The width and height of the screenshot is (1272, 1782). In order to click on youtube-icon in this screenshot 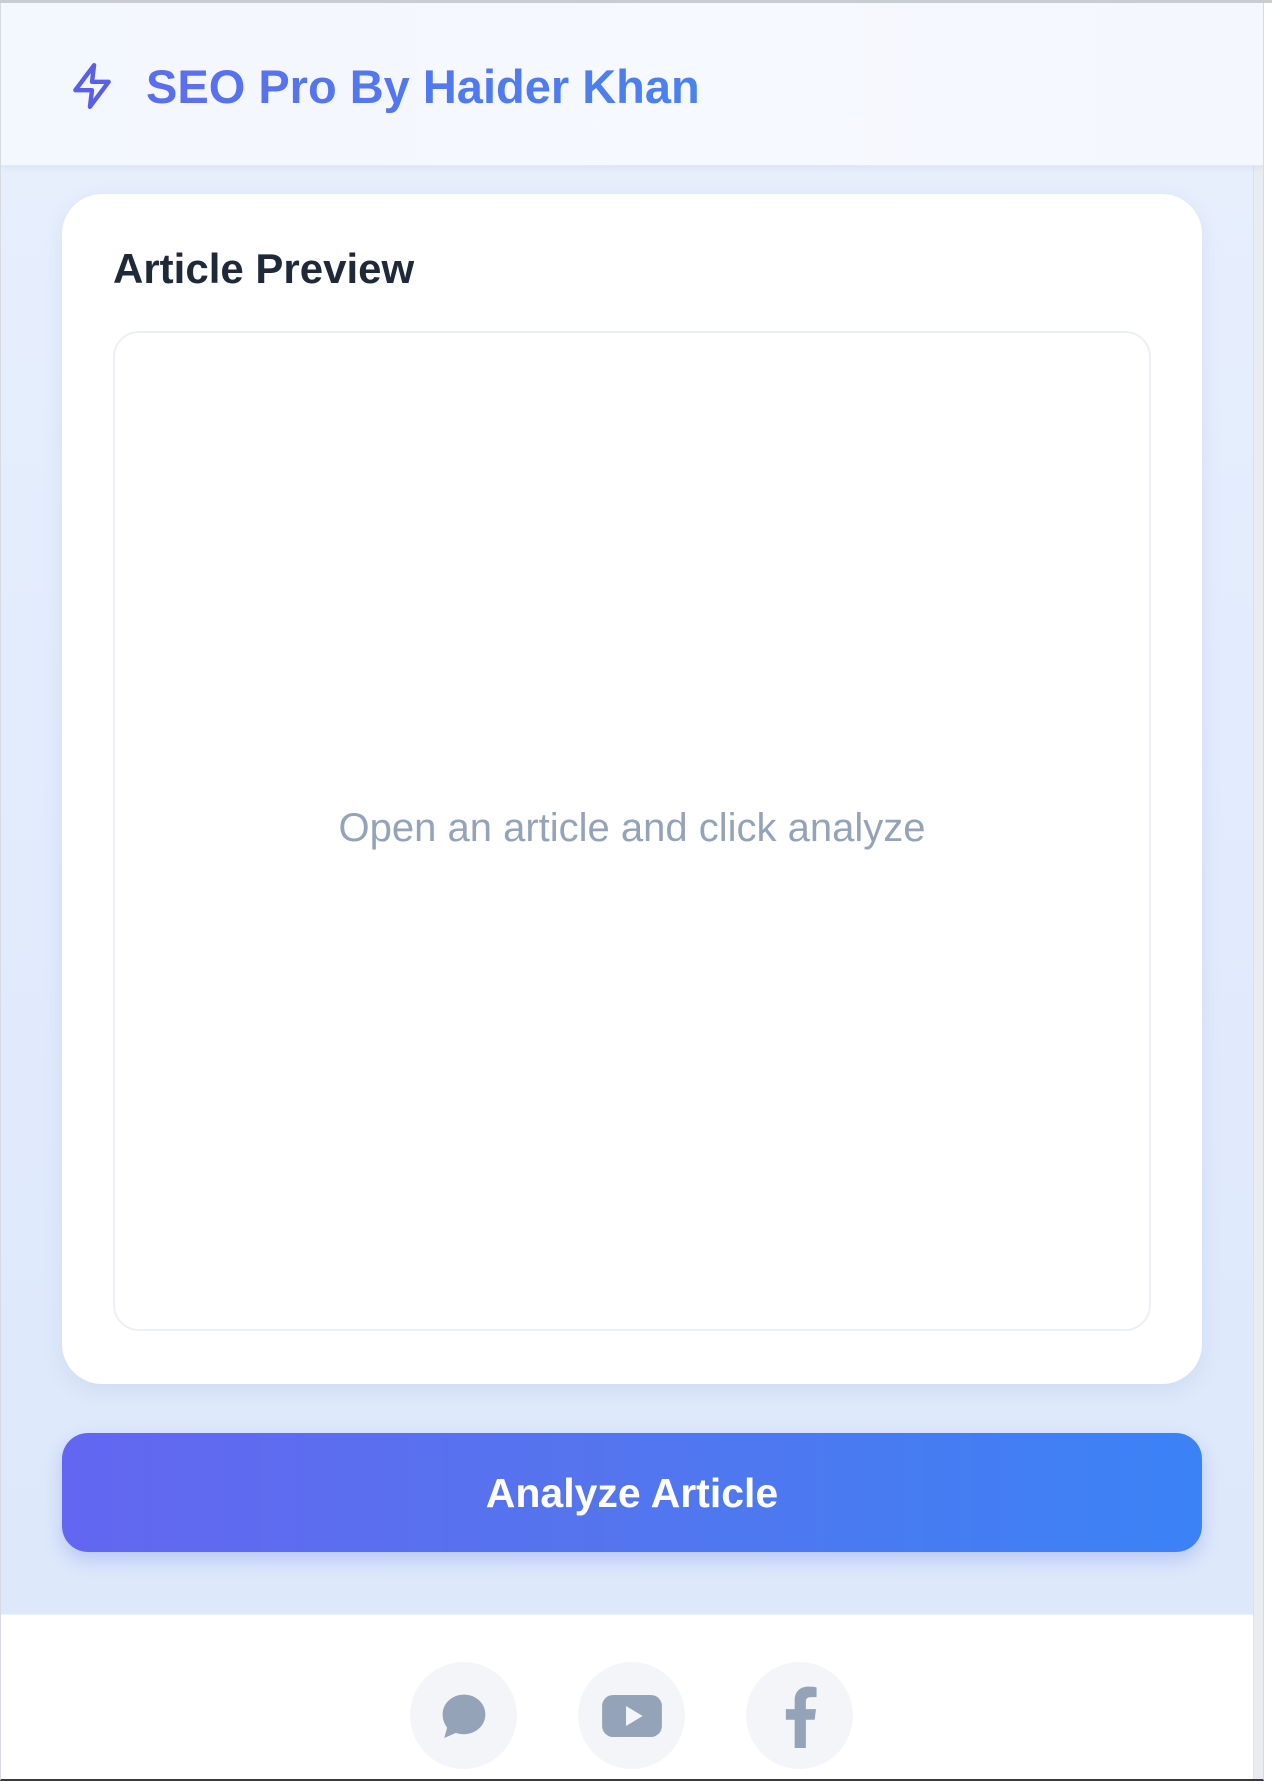, I will do `click(631, 1715)`.